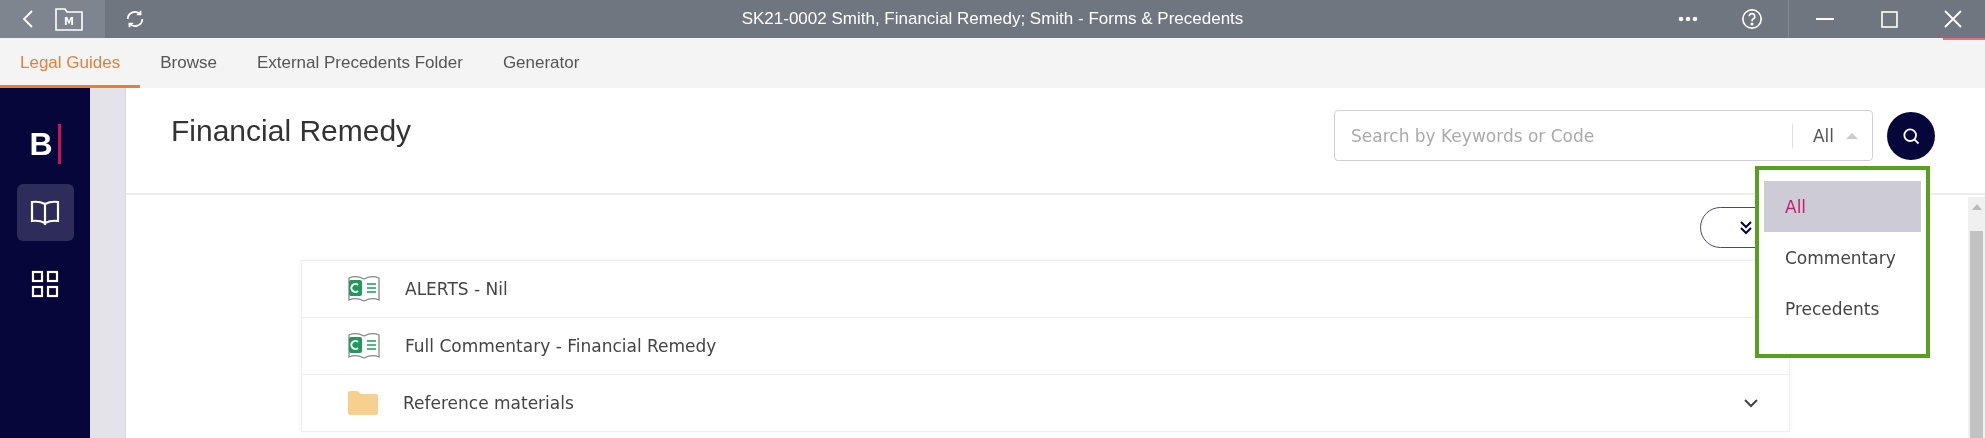  I want to click on window-title: SK21-0002 Smith, Financial Remedy; Smith - Forms & Precedents, so click(992, 19).